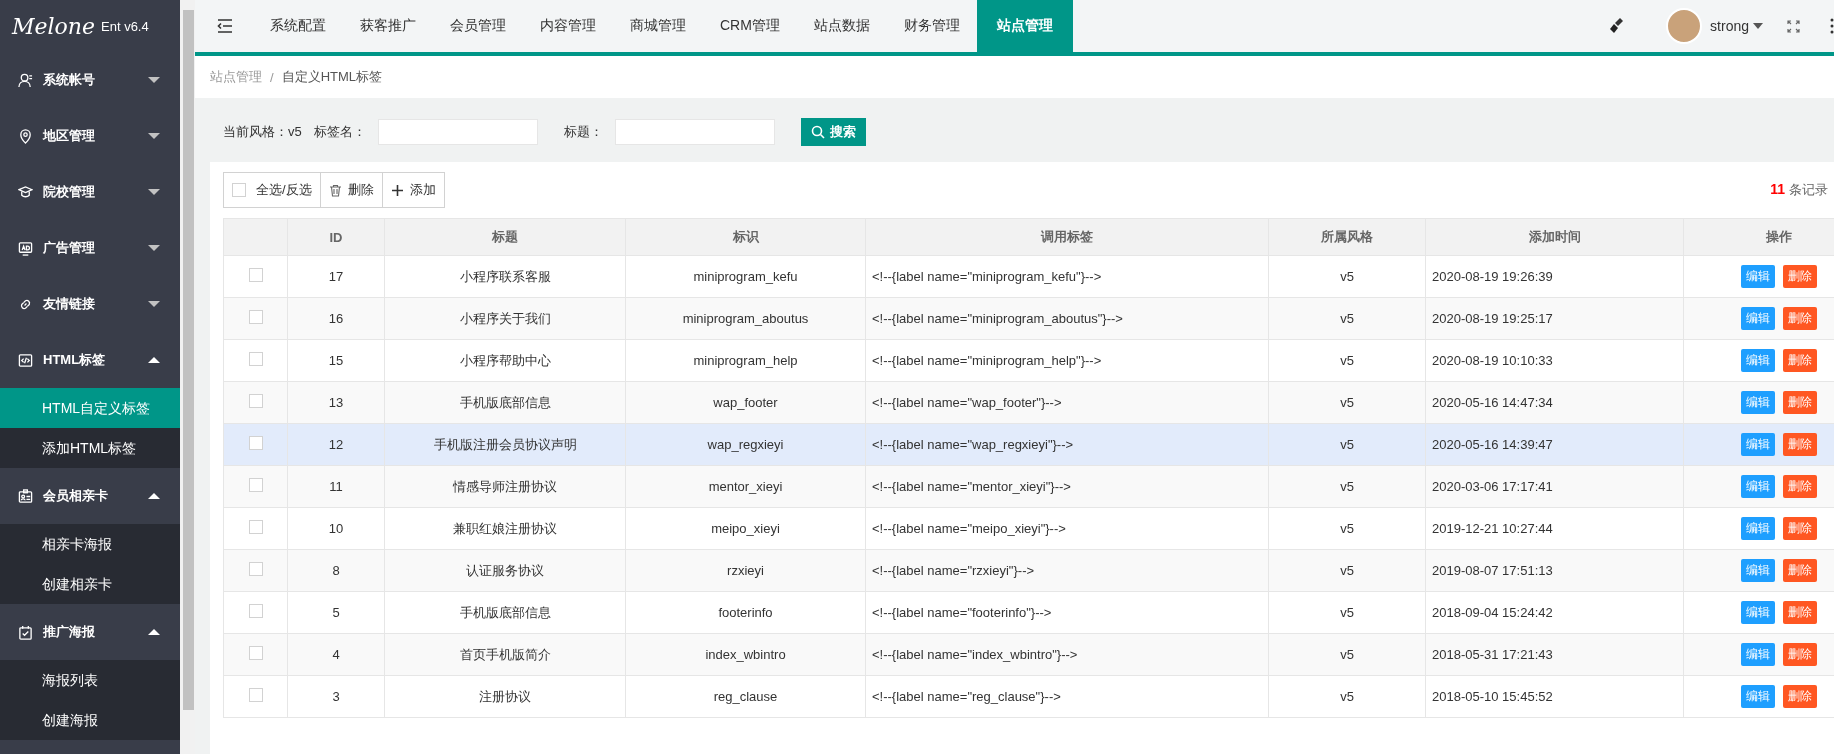  I want to click on more-icon, so click(1832, 26).